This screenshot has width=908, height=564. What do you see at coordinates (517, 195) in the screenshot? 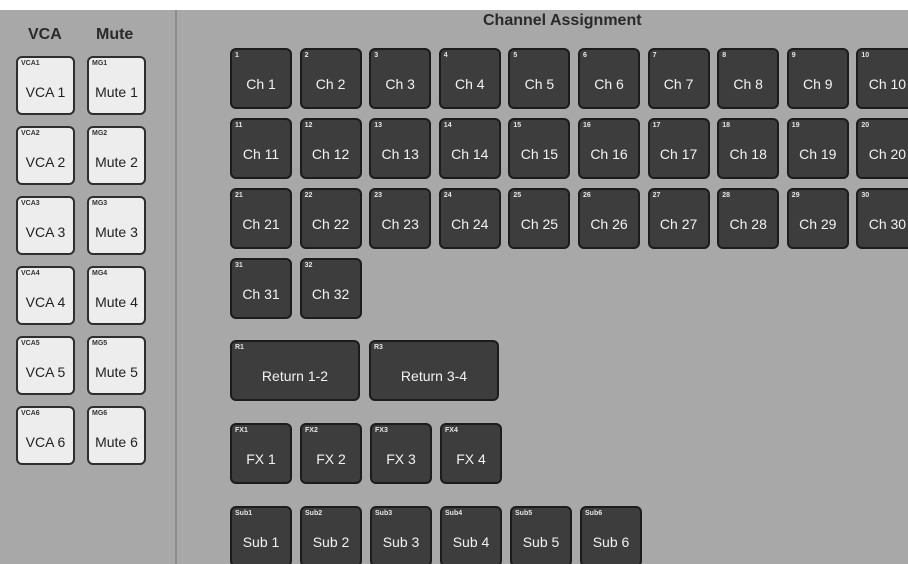
I see `button-tag: 25` at bounding box center [517, 195].